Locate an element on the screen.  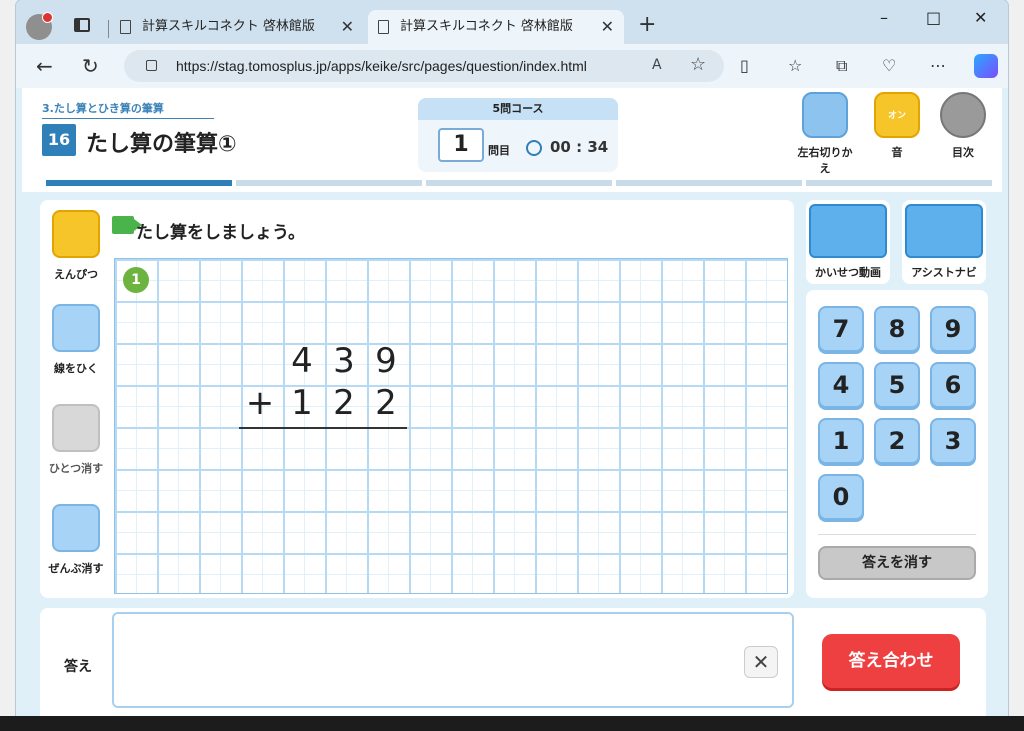
undo-tool: ひとつ消す is located at coordinates (76, 440).